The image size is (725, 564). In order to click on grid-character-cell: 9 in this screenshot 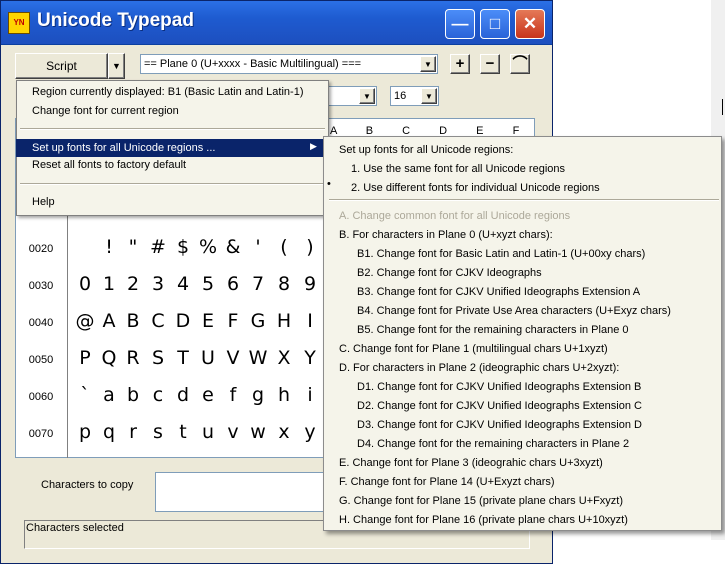, I will do `click(310, 284)`.